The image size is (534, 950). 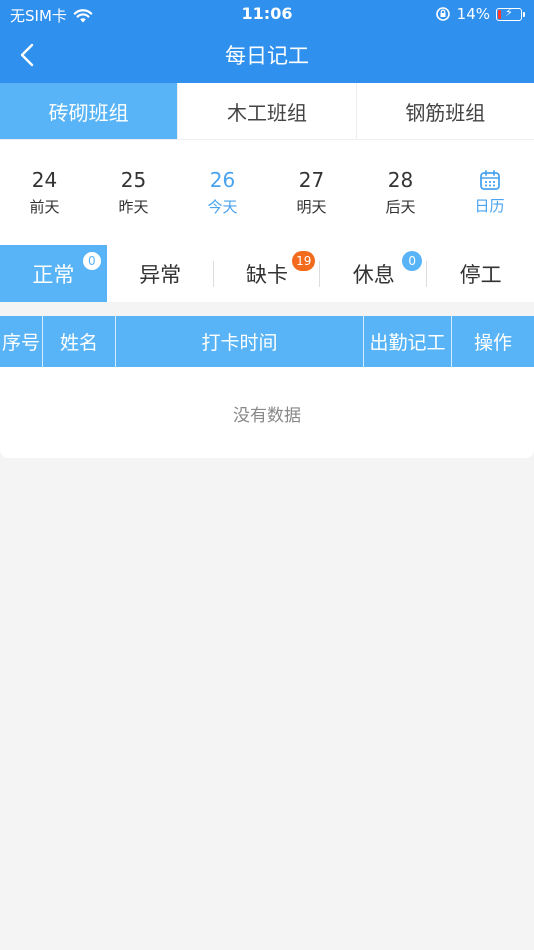 I want to click on date-item-day-before-yesterday: 24 前天, so click(x=44, y=192).